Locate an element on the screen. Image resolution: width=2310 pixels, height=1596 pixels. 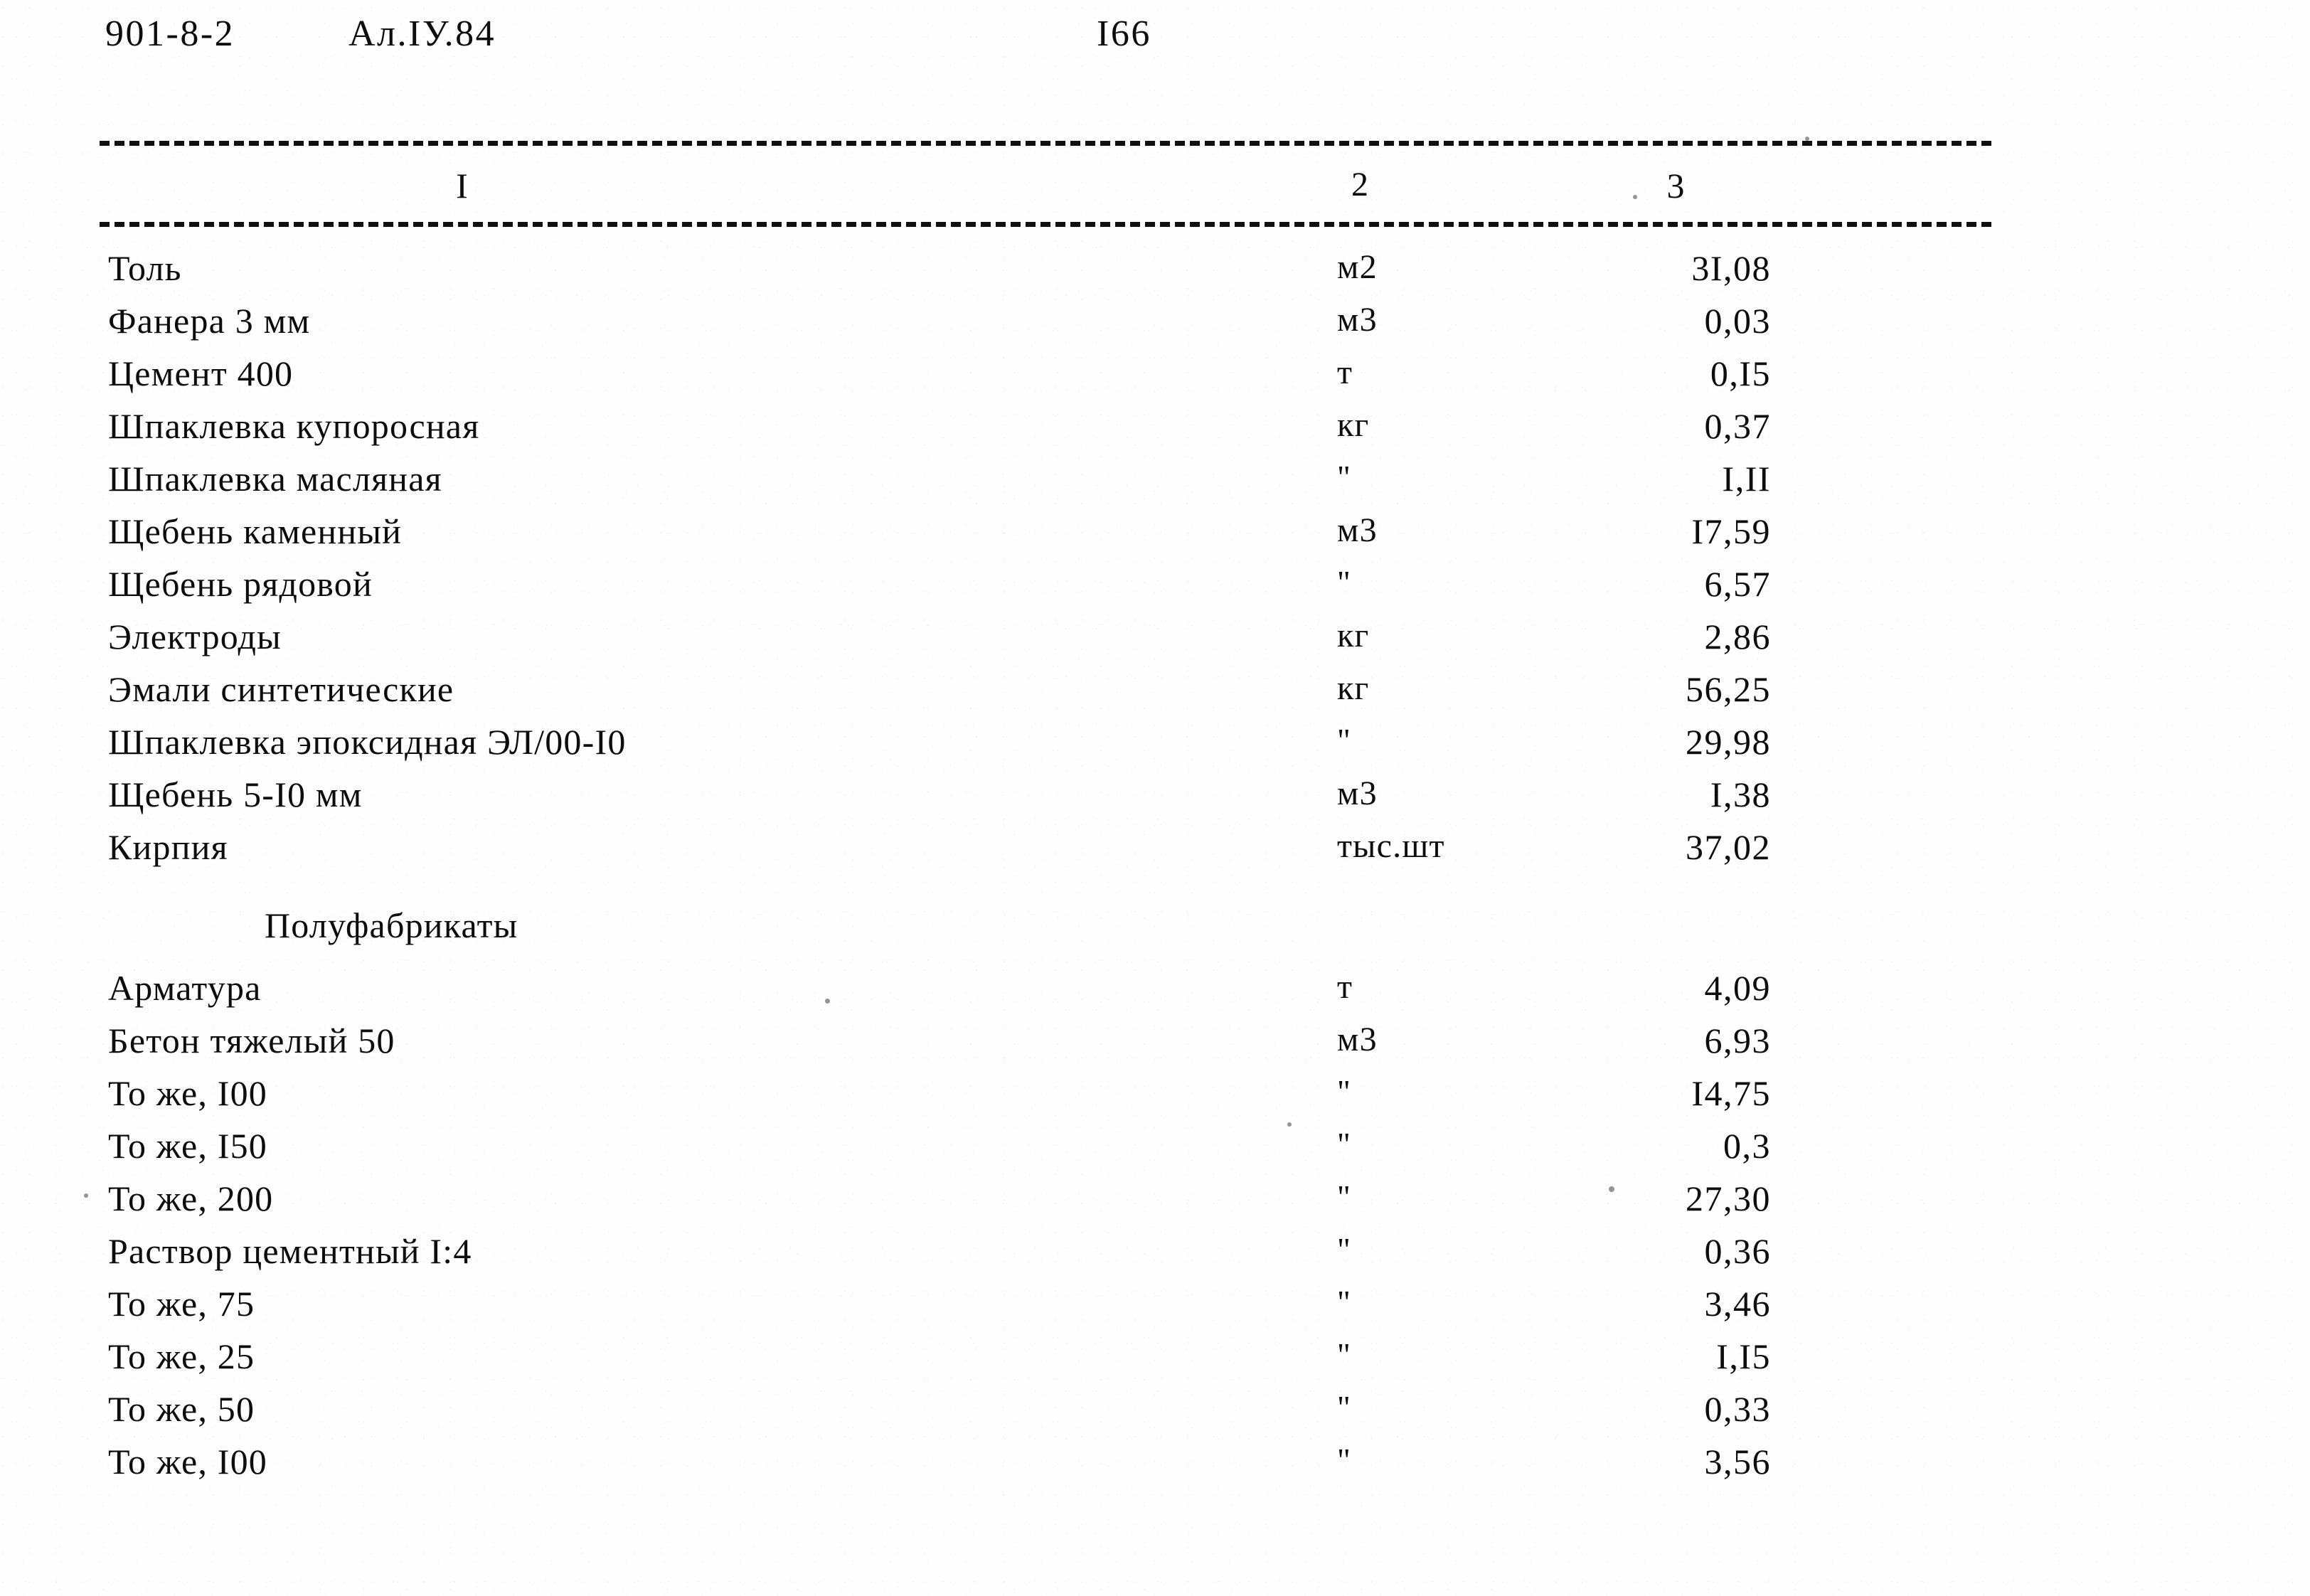
table-row: Раствор цементный I:4 " 0,36 is located at coordinates (1155, 1256).